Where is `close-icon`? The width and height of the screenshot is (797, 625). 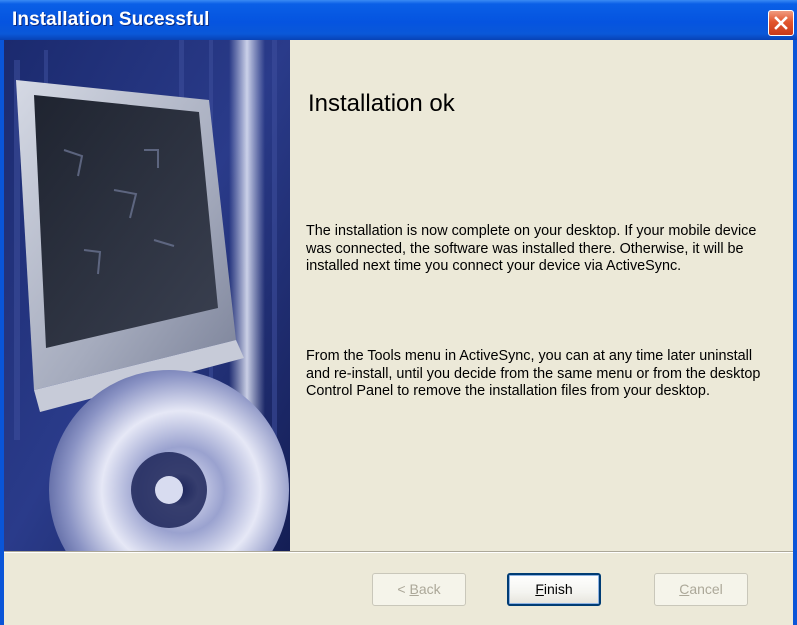 close-icon is located at coordinates (781, 23).